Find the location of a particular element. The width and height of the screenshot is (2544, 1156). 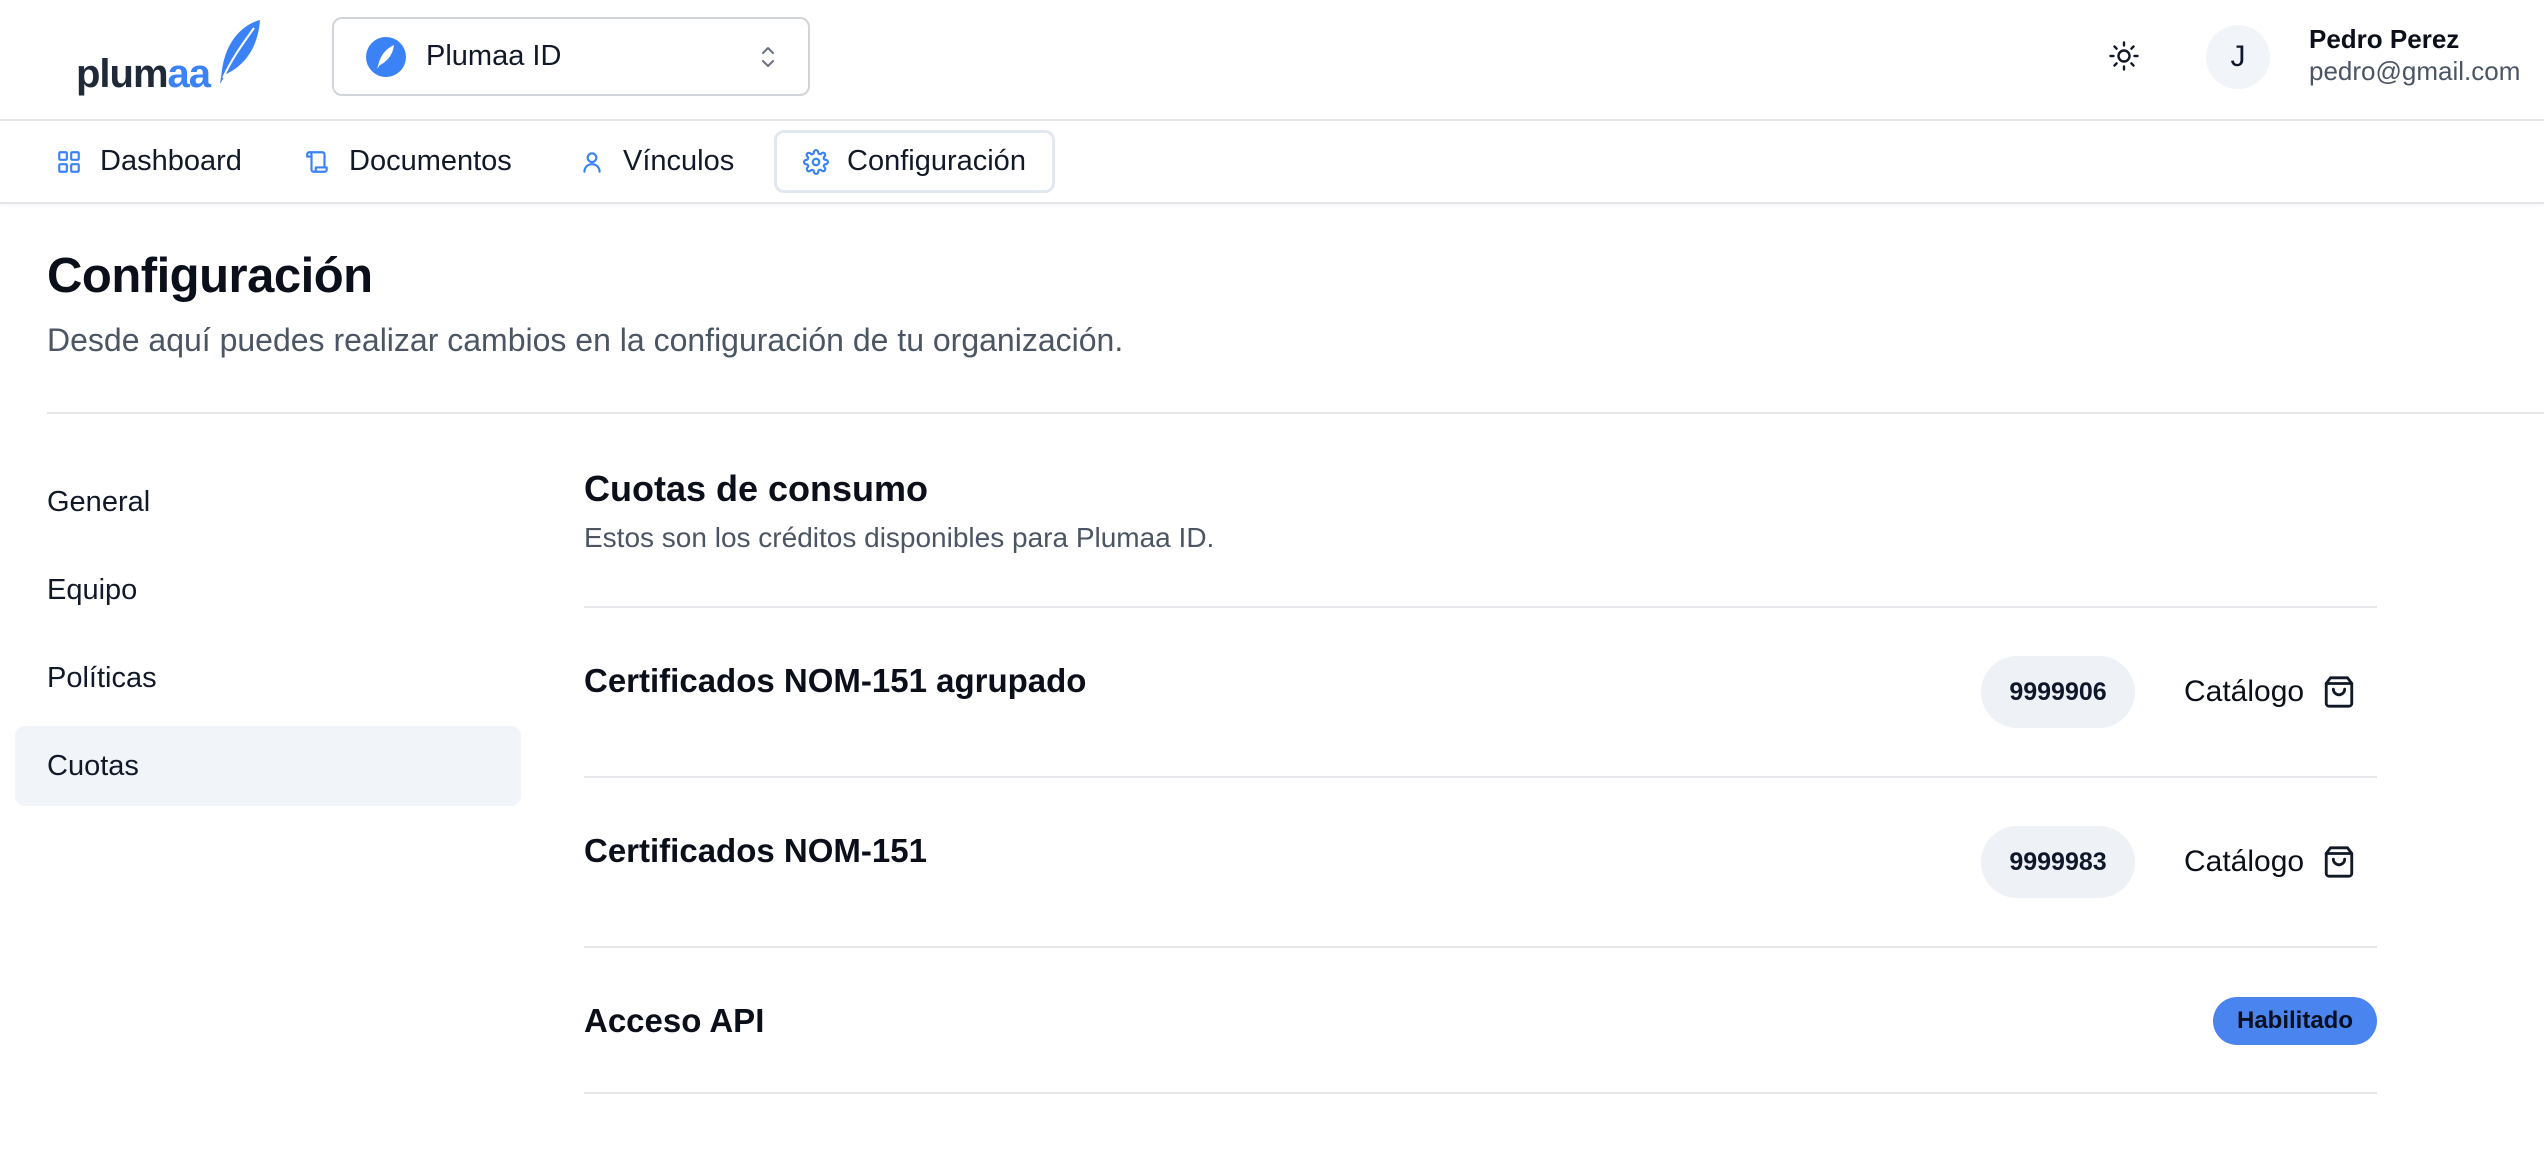

plumaa-logo: plumaa is located at coordinates (171, 56).